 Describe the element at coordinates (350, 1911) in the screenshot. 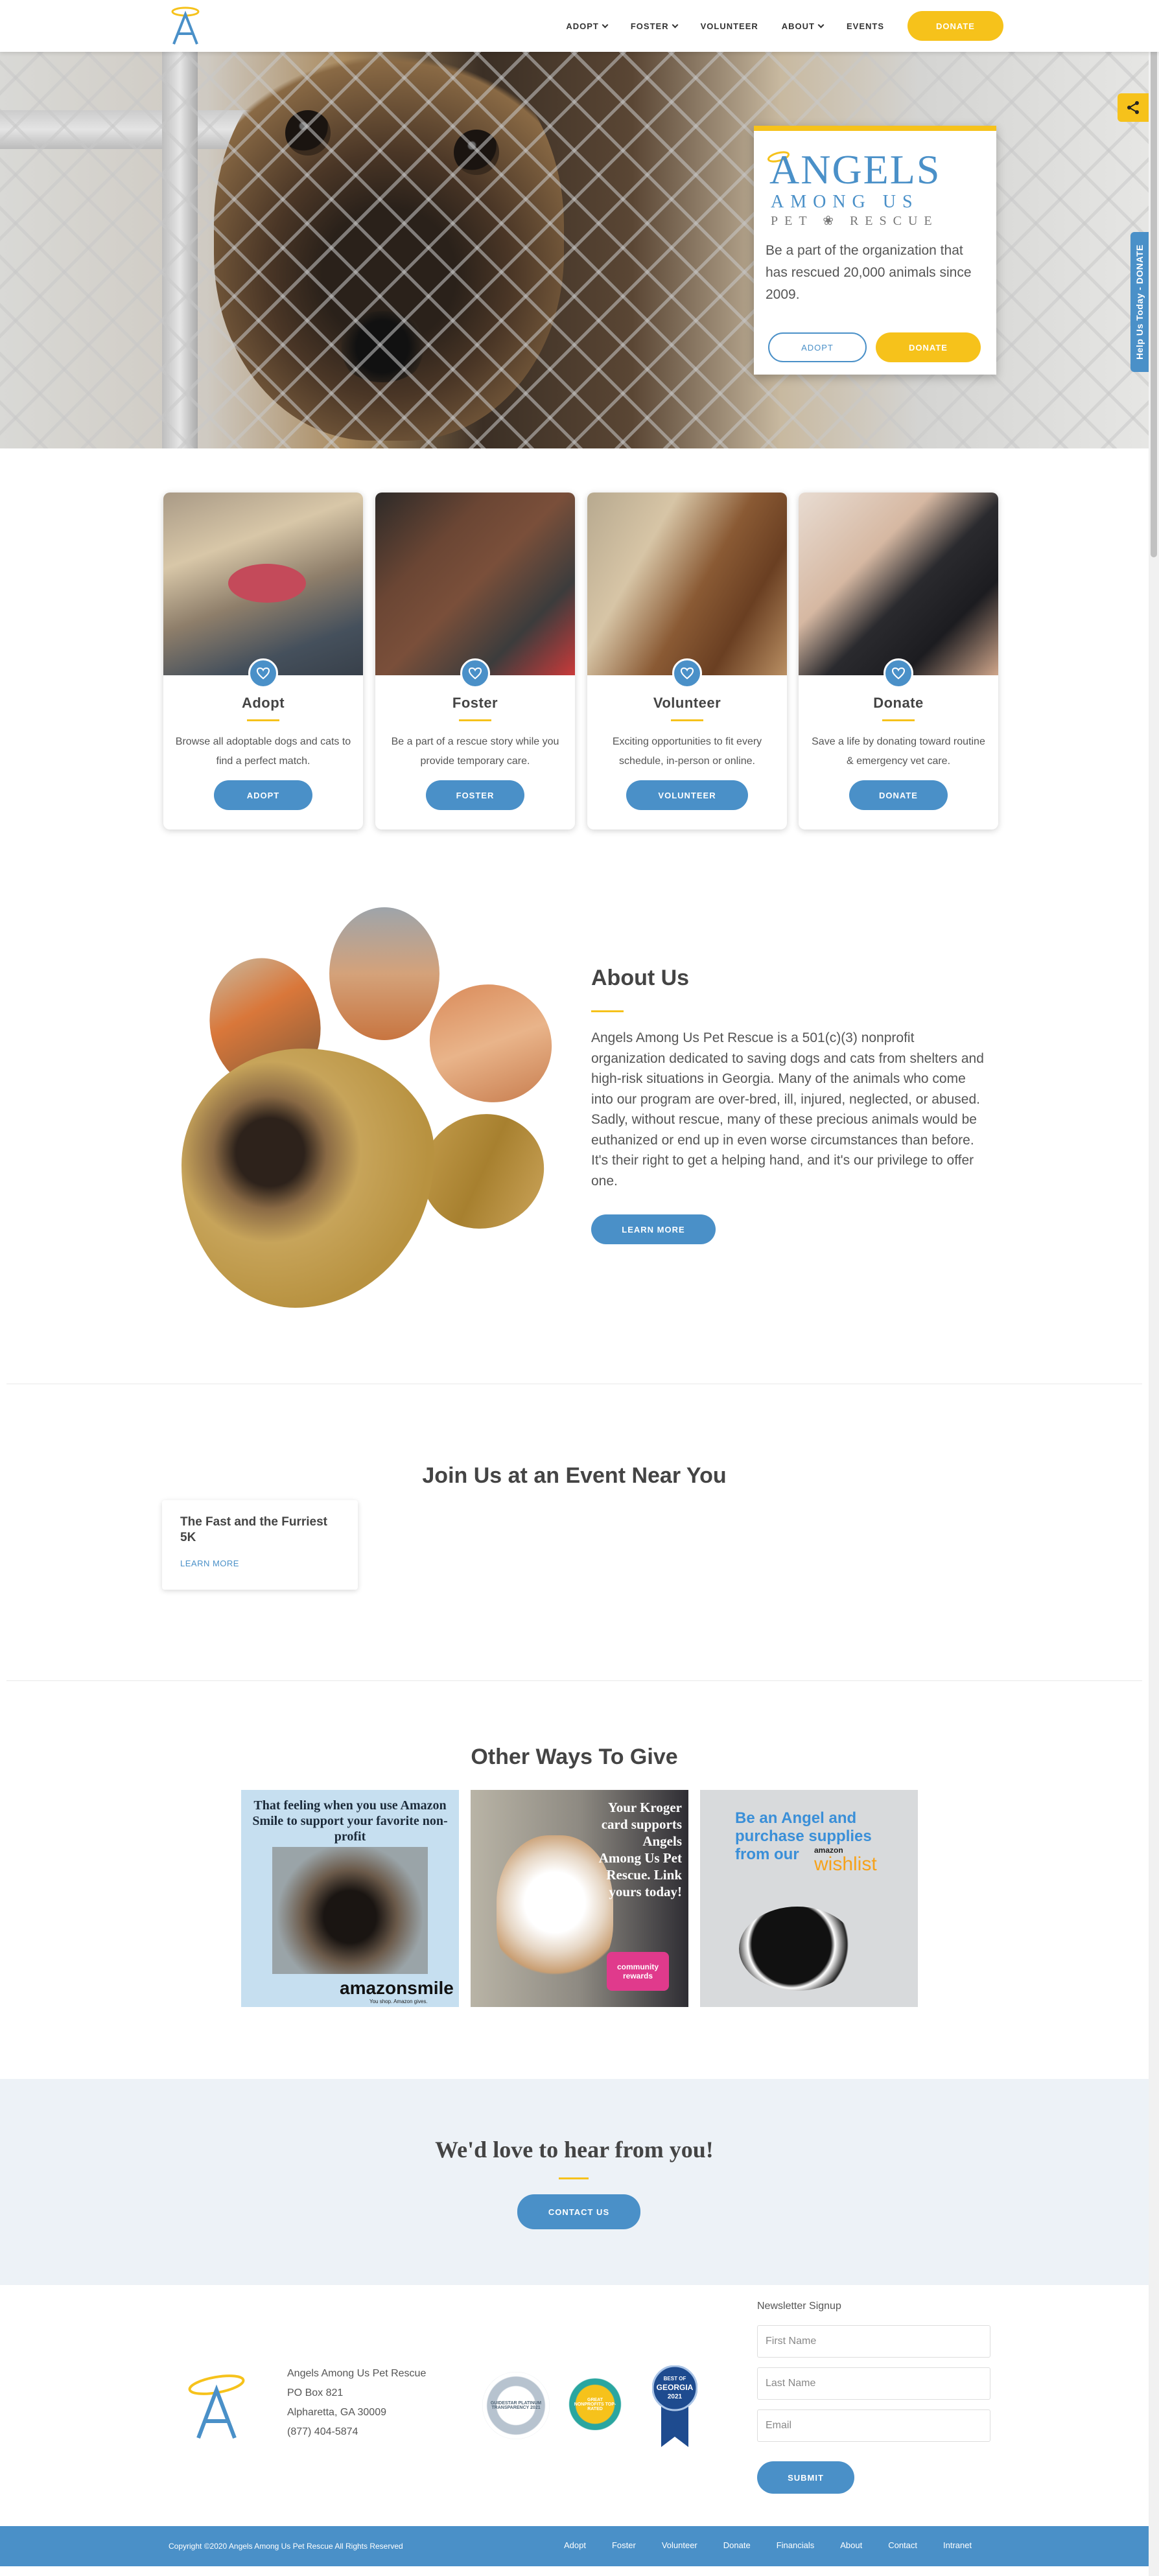

I see `dog-photo` at that location.